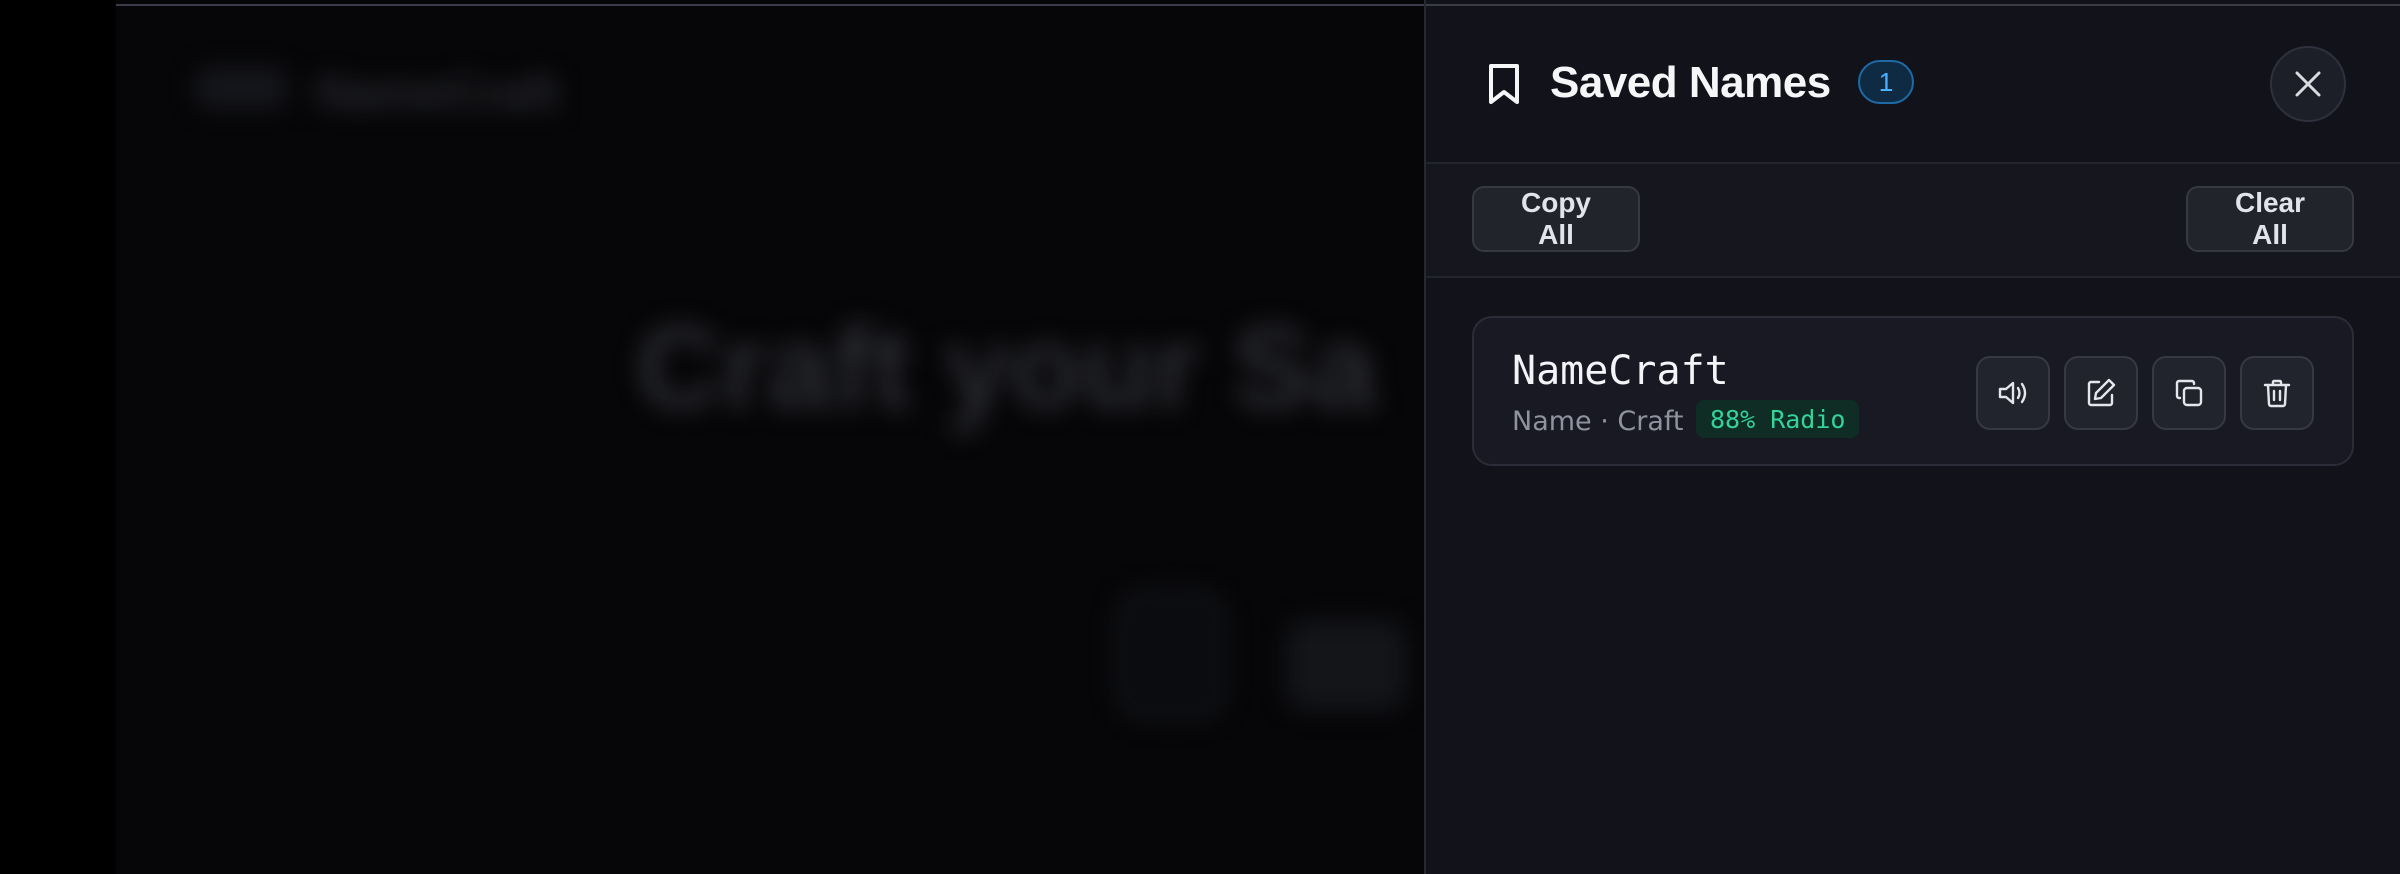 The width and height of the screenshot is (2400, 874). I want to click on speaker-icon, so click(2013, 393).